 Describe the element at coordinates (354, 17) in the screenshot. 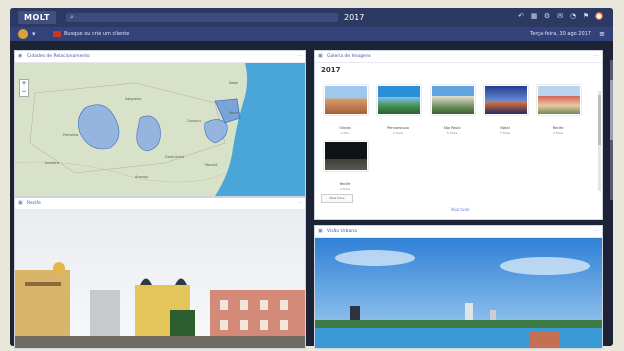

I see `year-label: 2017` at that location.